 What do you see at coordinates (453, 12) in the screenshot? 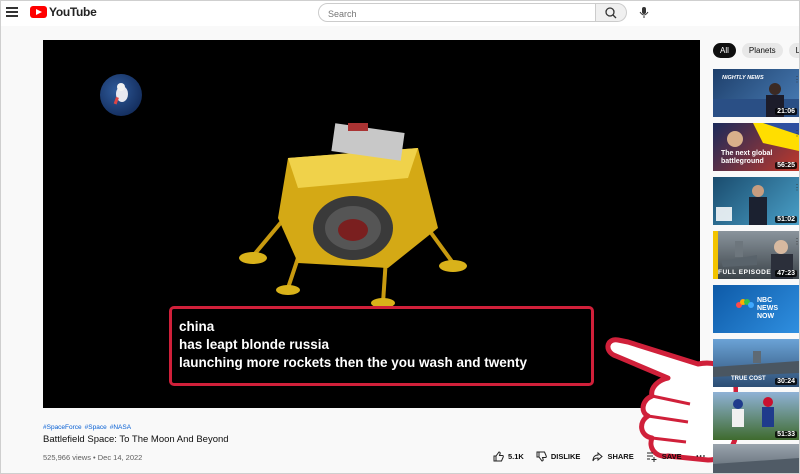
I see `search-input` at bounding box center [453, 12].